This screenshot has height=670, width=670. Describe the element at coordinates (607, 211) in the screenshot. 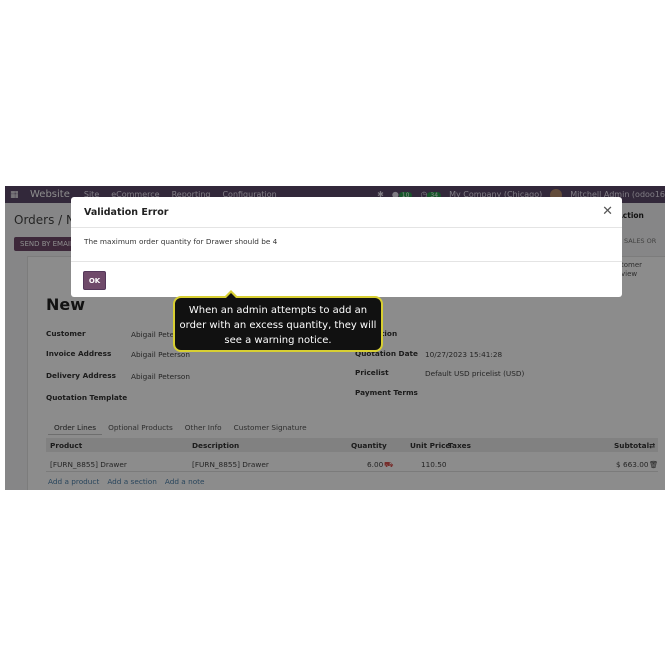

I see `close-icon: ✕` at that location.